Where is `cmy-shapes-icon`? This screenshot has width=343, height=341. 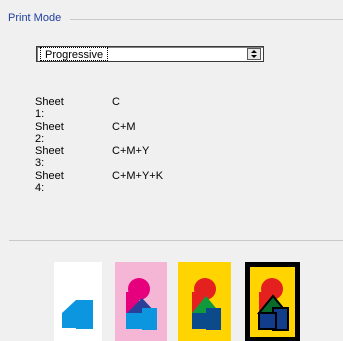
cmy-shapes-icon is located at coordinates (204, 301).